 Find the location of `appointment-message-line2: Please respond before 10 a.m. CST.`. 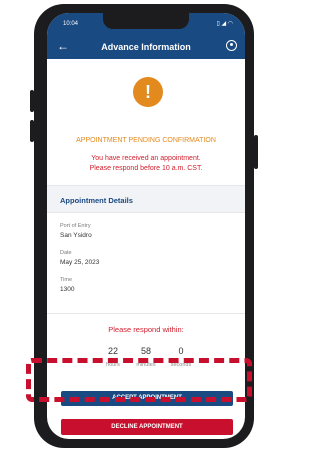

appointment-message-line2: Please respond before 10 a.m. CST. is located at coordinates (146, 168).